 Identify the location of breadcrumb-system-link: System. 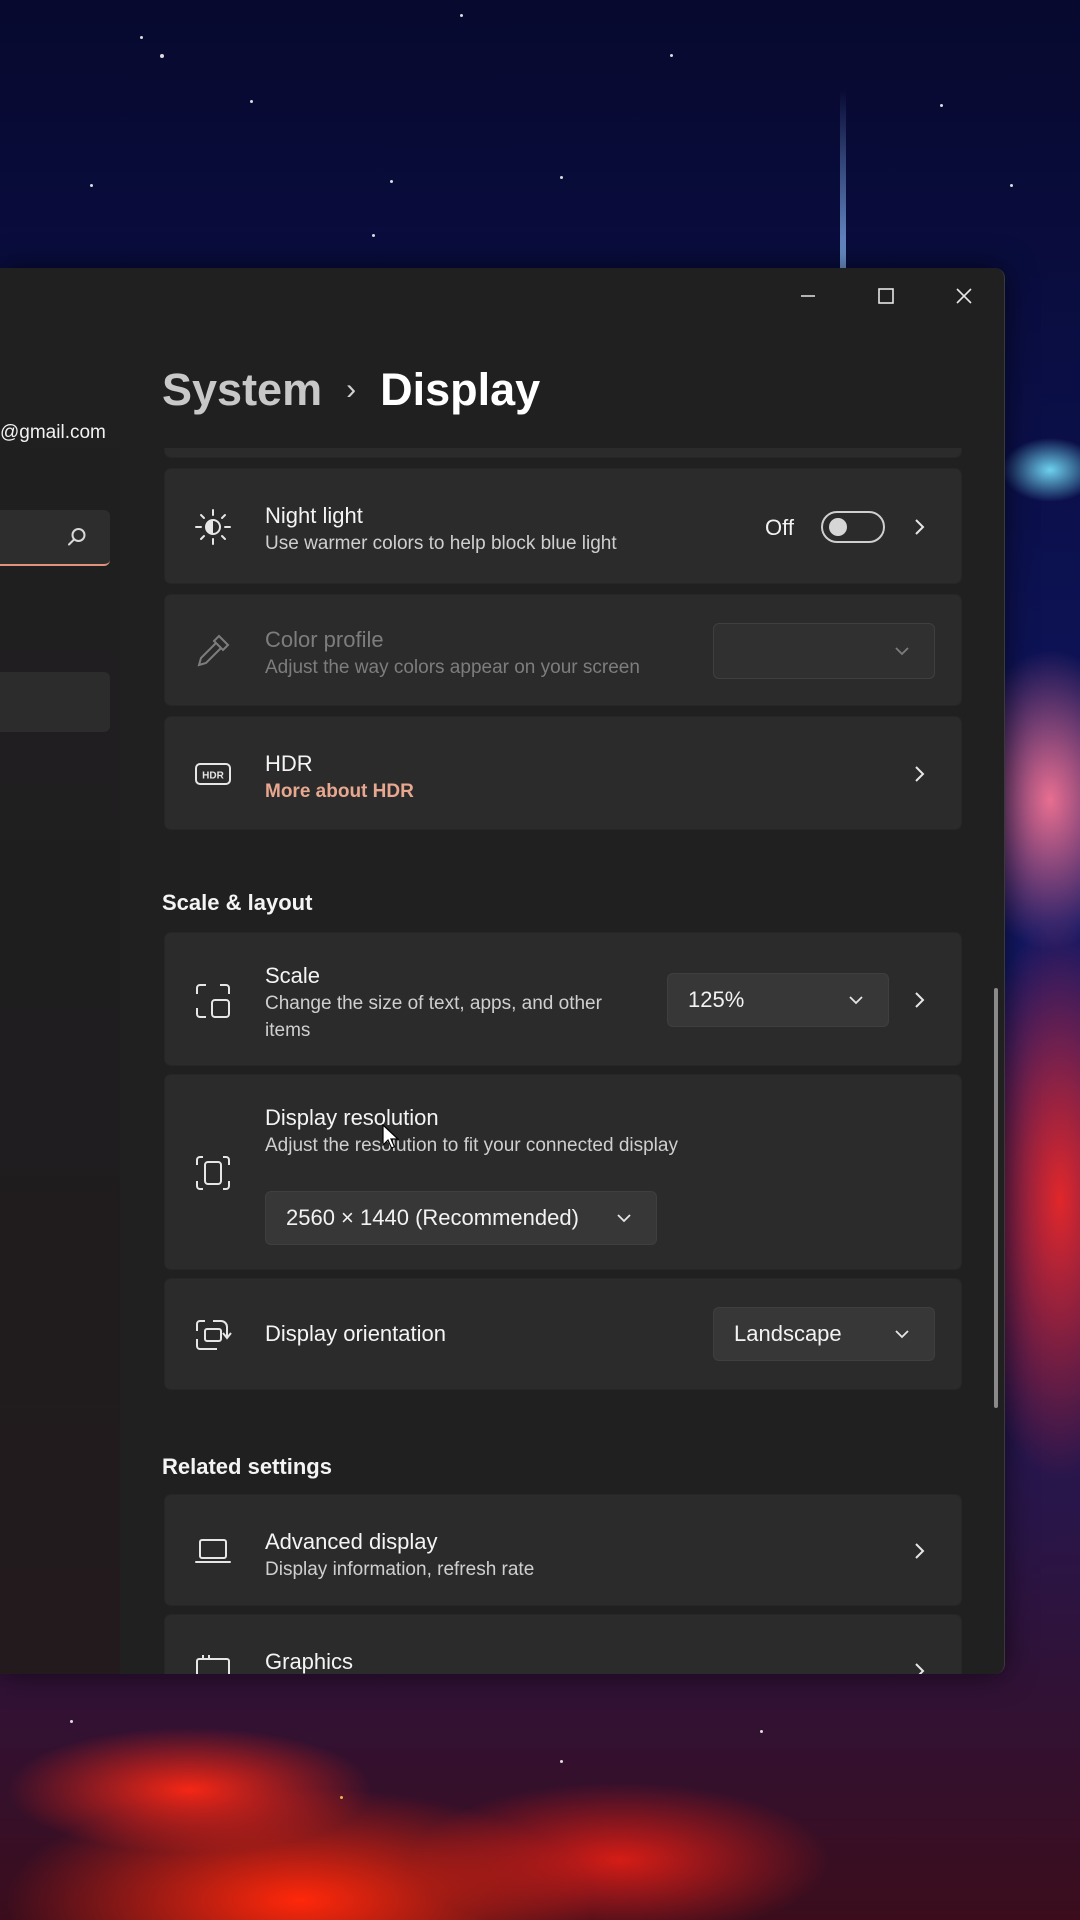
(242, 390).